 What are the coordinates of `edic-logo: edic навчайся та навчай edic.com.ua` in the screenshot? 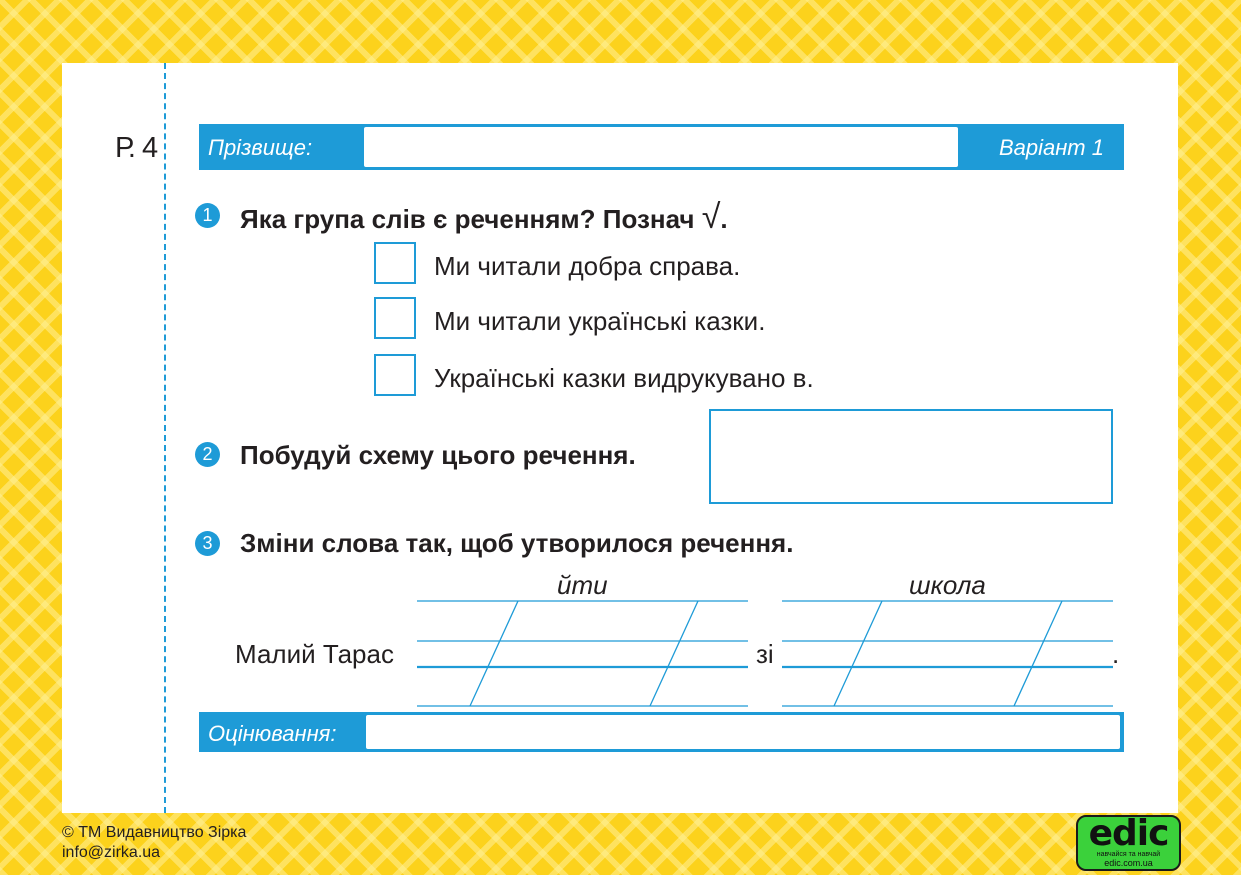 It's located at (1128, 843).